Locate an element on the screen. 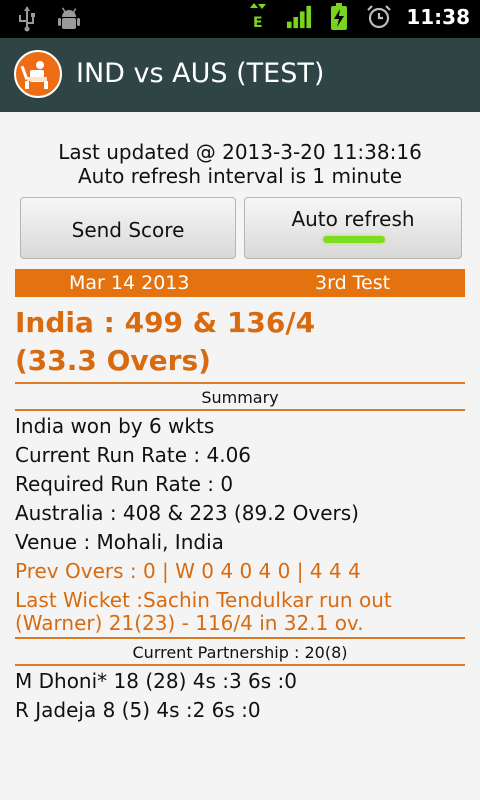  auto-refresh-label: Auto refresh is located at coordinates (353, 219).